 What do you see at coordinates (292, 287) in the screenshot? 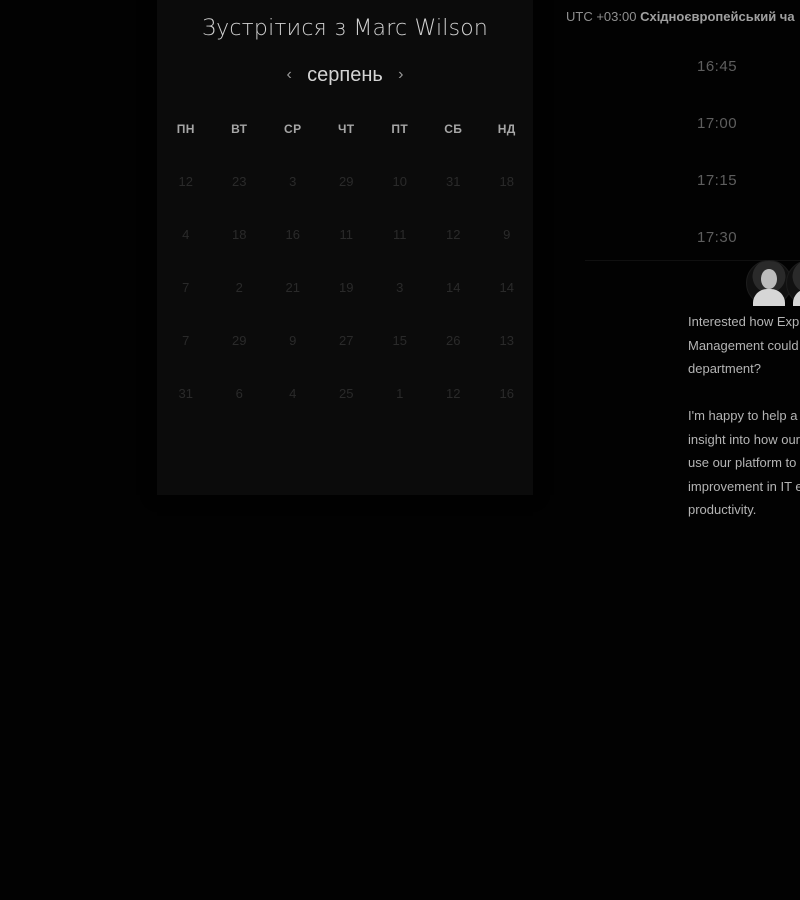
I see `calendar-day: 21` at bounding box center [292, 287].